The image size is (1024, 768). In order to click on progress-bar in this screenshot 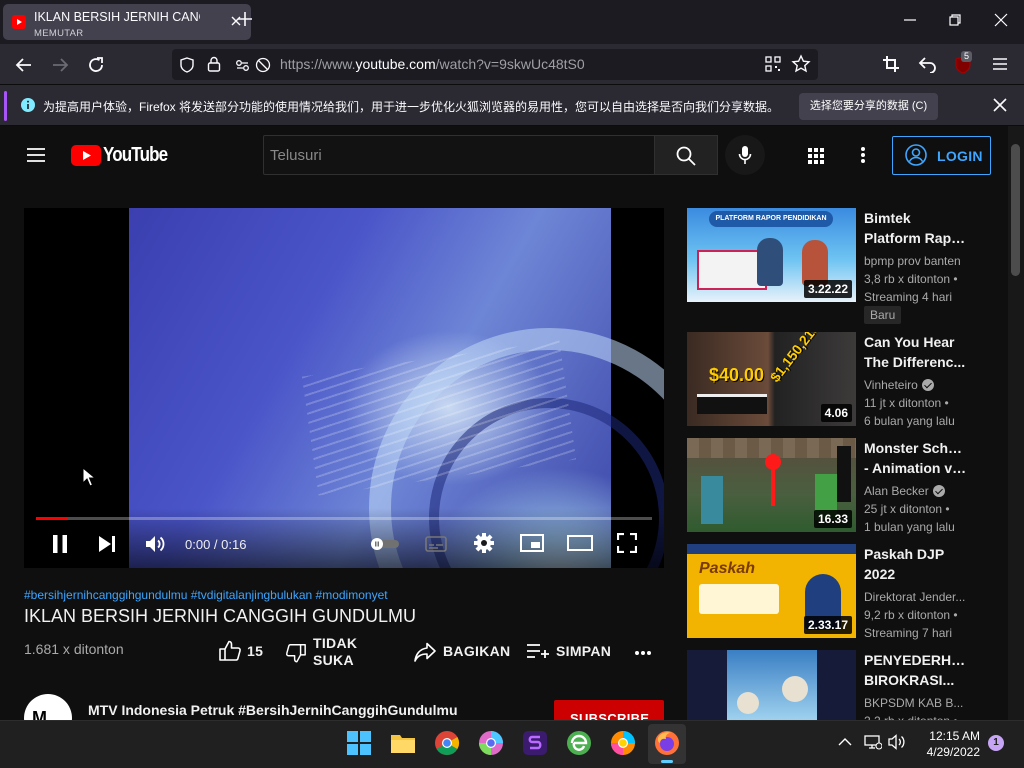, I will do `click(344, 518)`.